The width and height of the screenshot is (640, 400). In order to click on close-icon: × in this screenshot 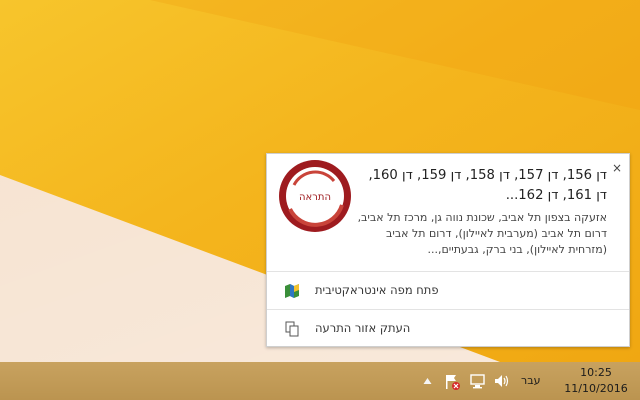, I will do `click(617, 168)`.